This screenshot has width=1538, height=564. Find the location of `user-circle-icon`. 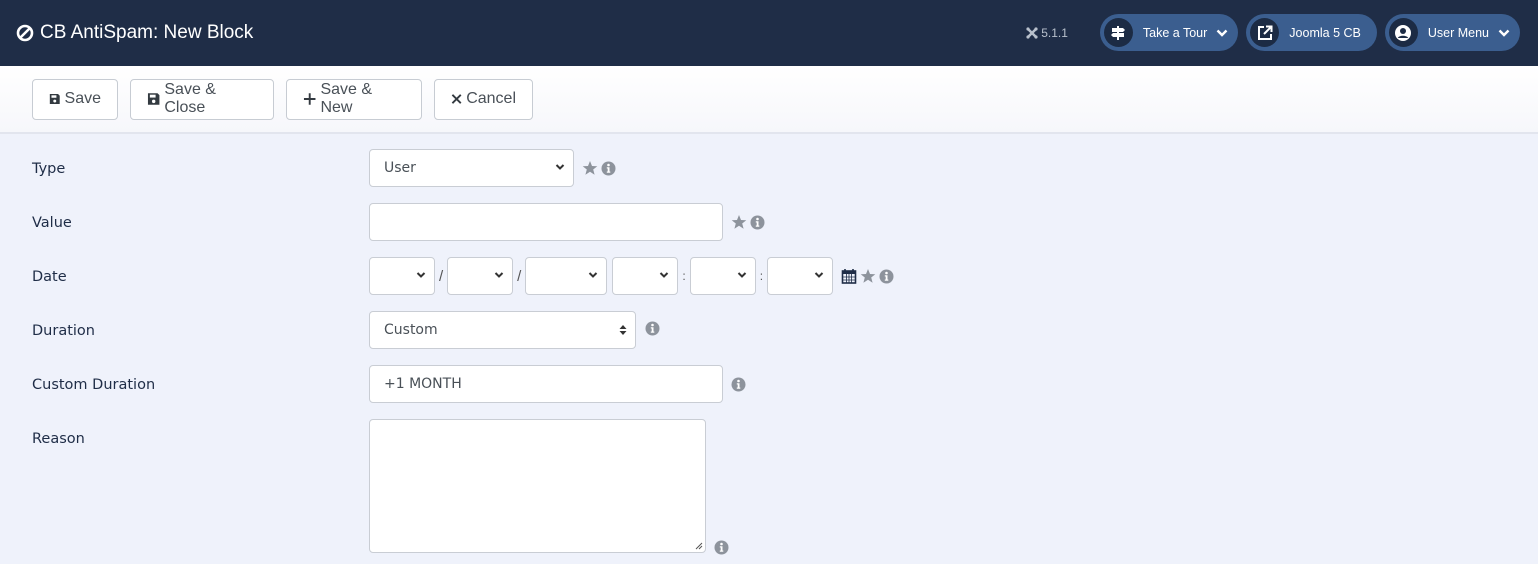

user-circle-icon is located at coordinates (1403, 32).